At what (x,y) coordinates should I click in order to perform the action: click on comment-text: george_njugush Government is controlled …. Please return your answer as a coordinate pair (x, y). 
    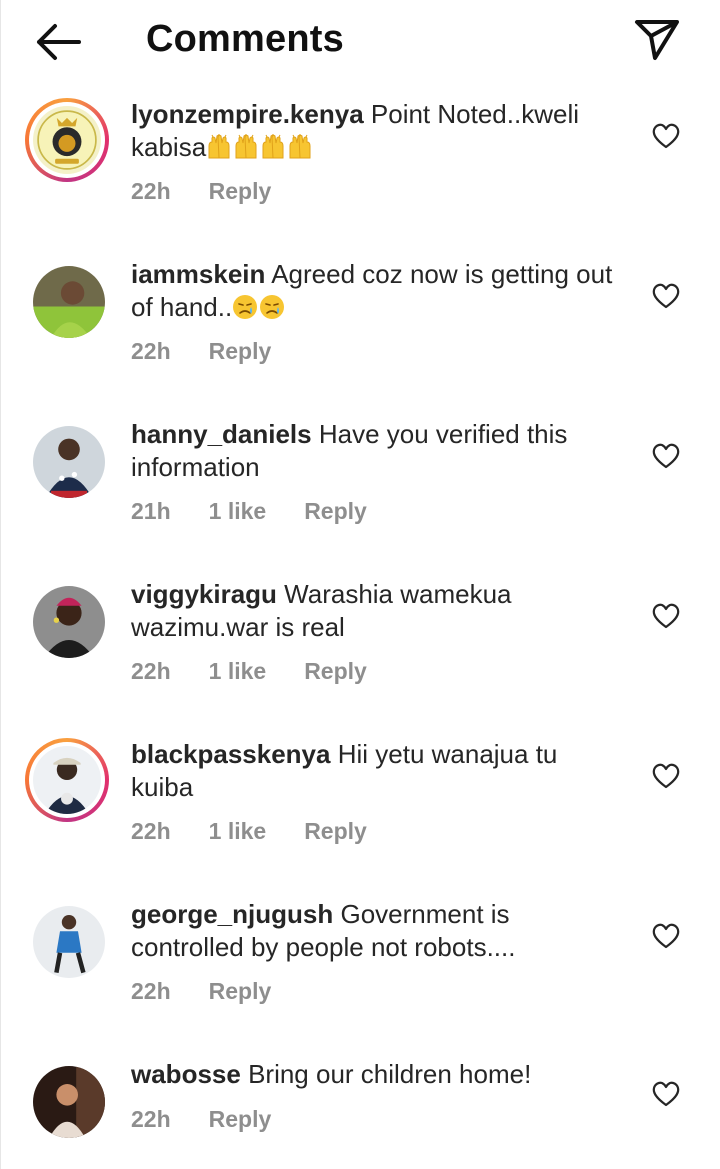
    Looking at the image, I should click on (376, 931).